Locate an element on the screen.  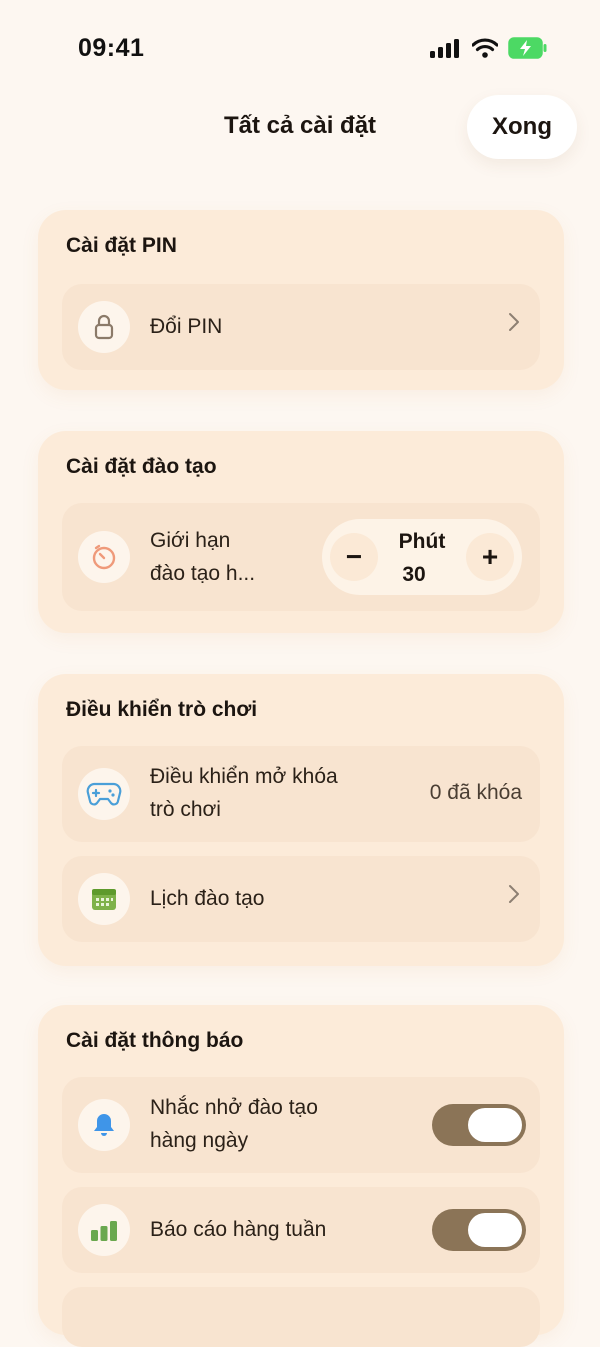
locked-count: 0 đã khóa is located at coordinates (475, 792).